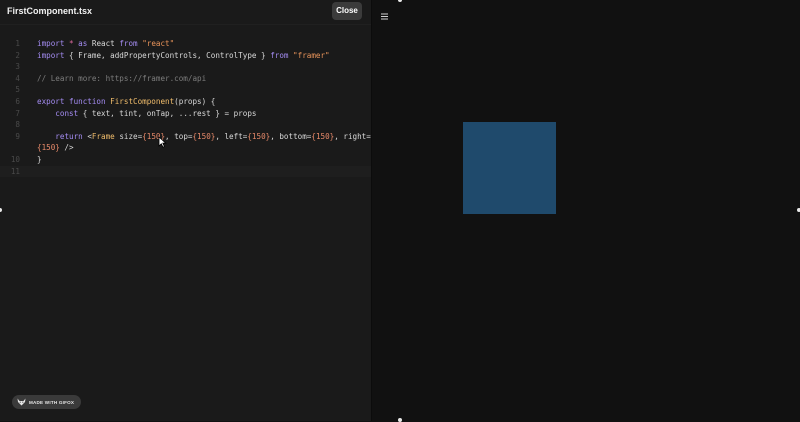 This screenshot has height=422, width=800. I want to click on code-token: , bottom=, so click(291, 136).